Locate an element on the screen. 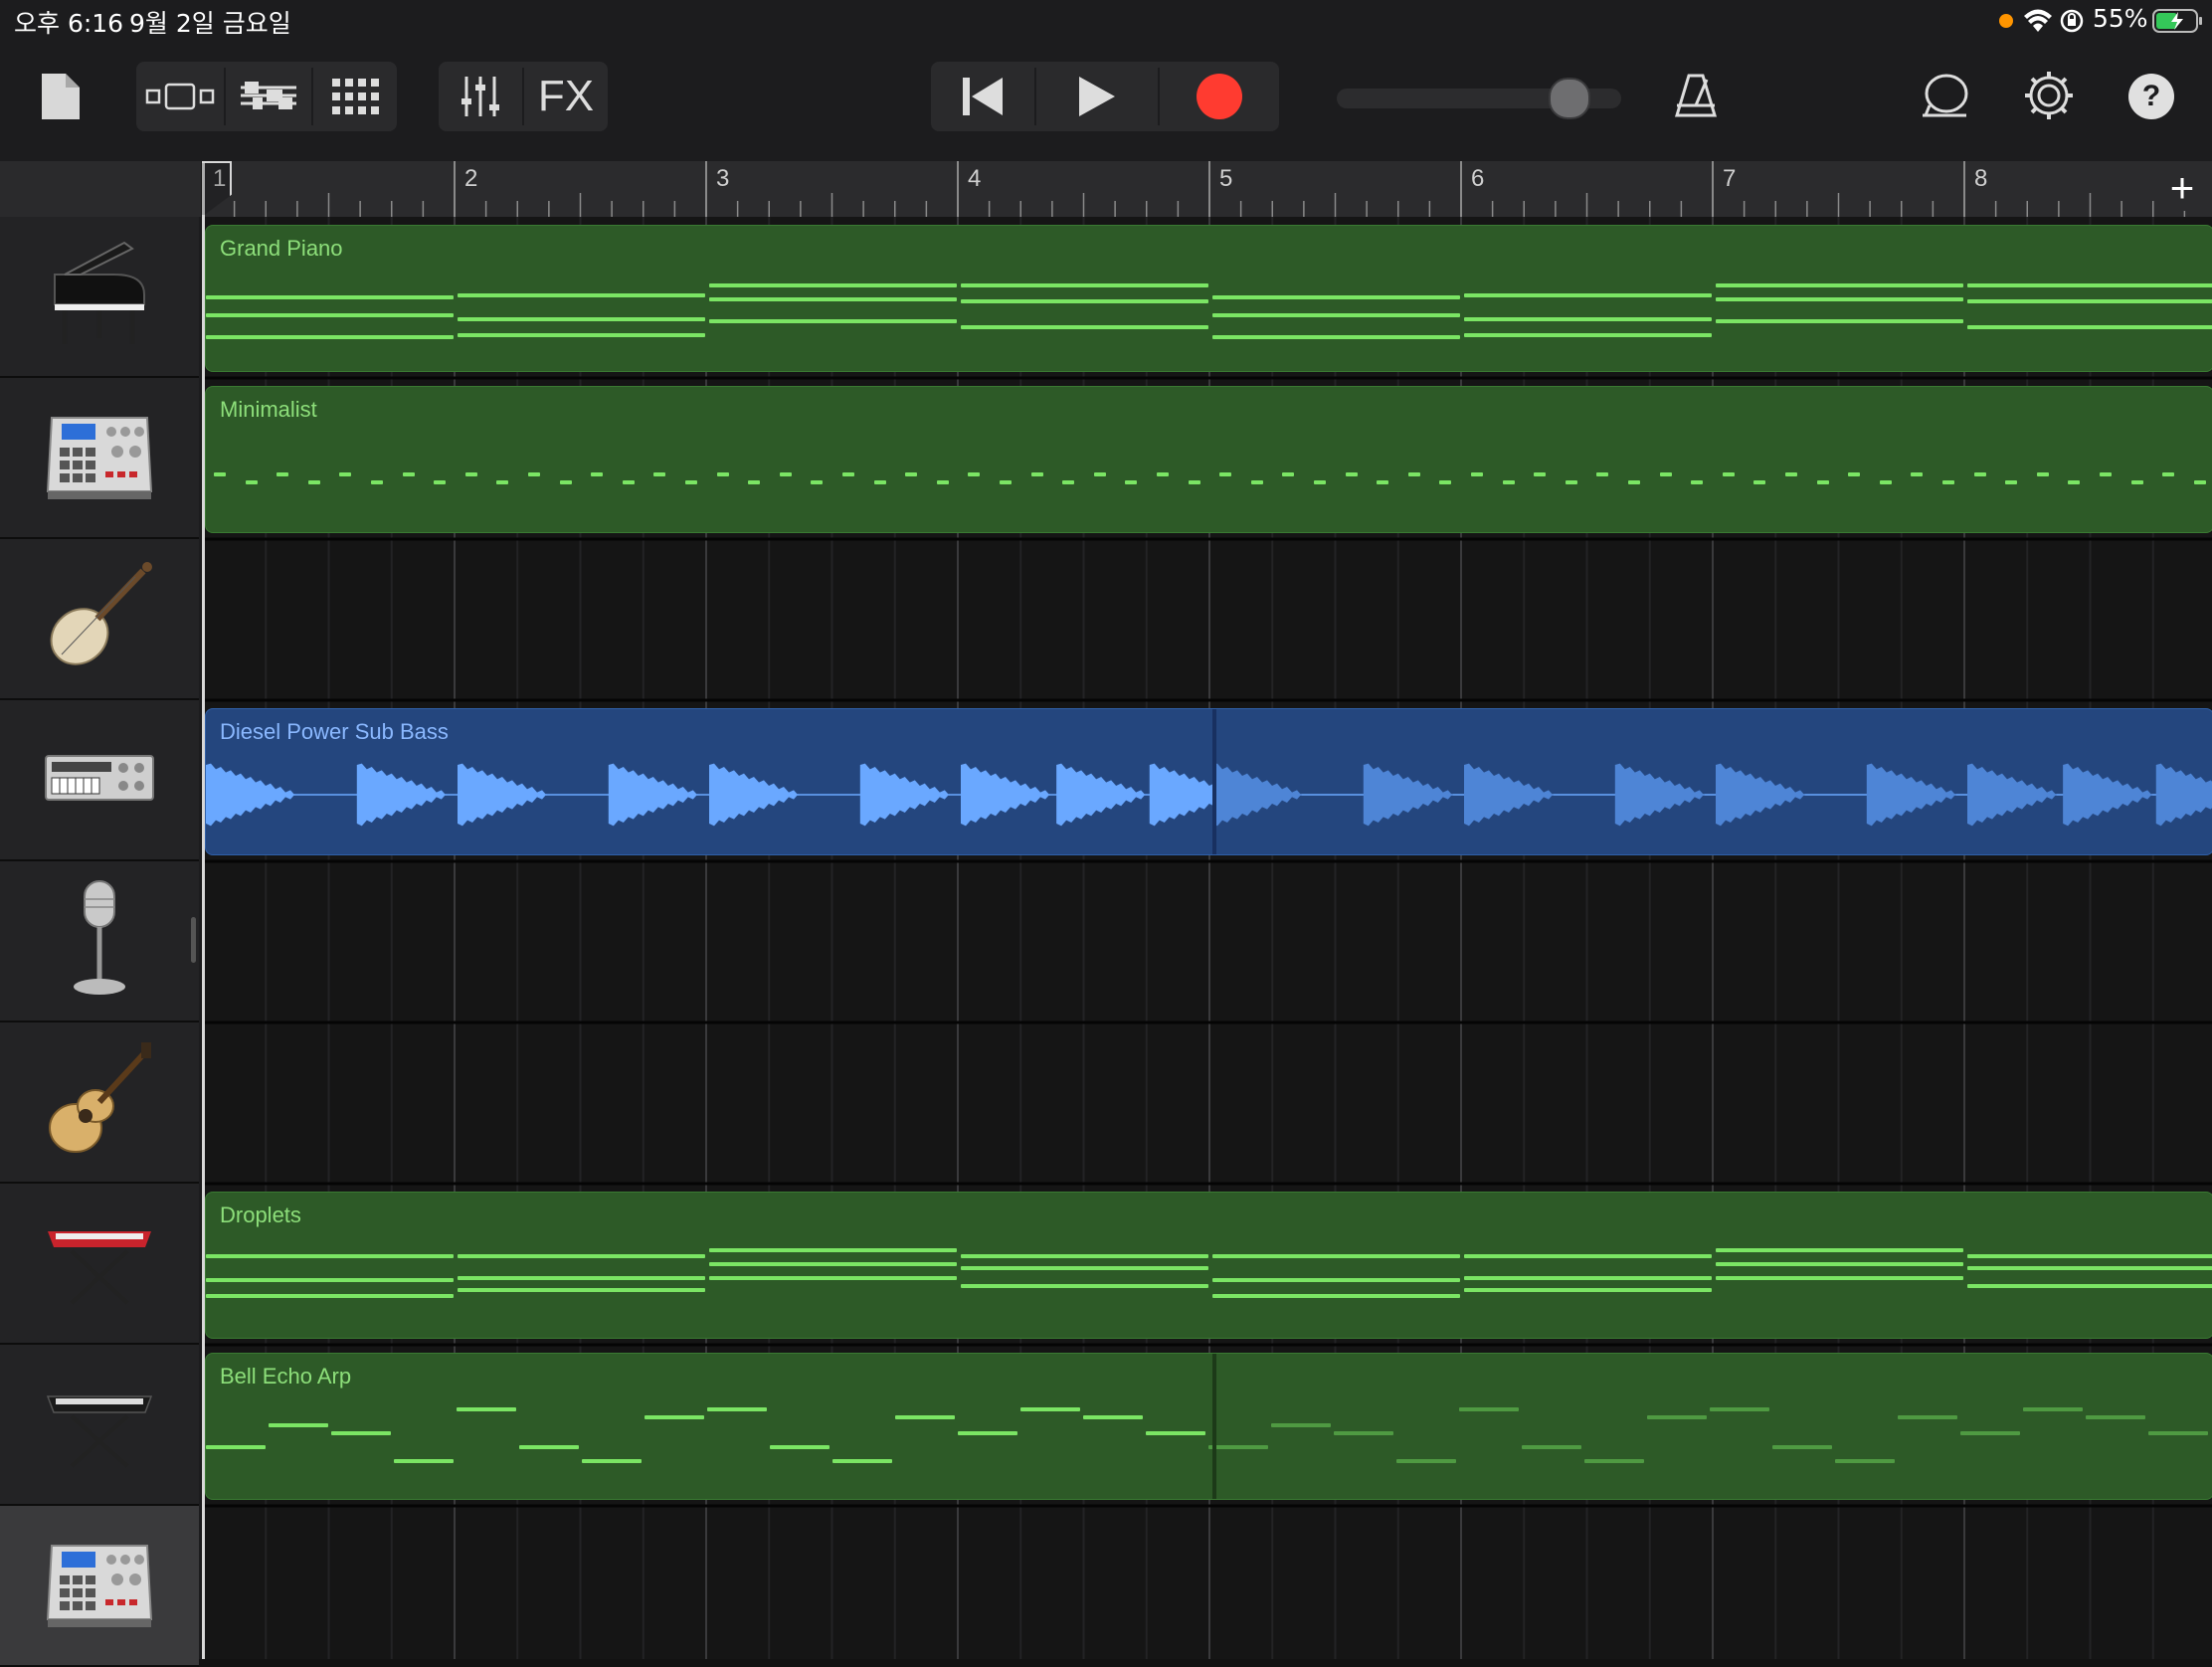 The width and height of the screenshot is (2212, 1667). track-region: Droplets is located at coordinates (1208, 1265).